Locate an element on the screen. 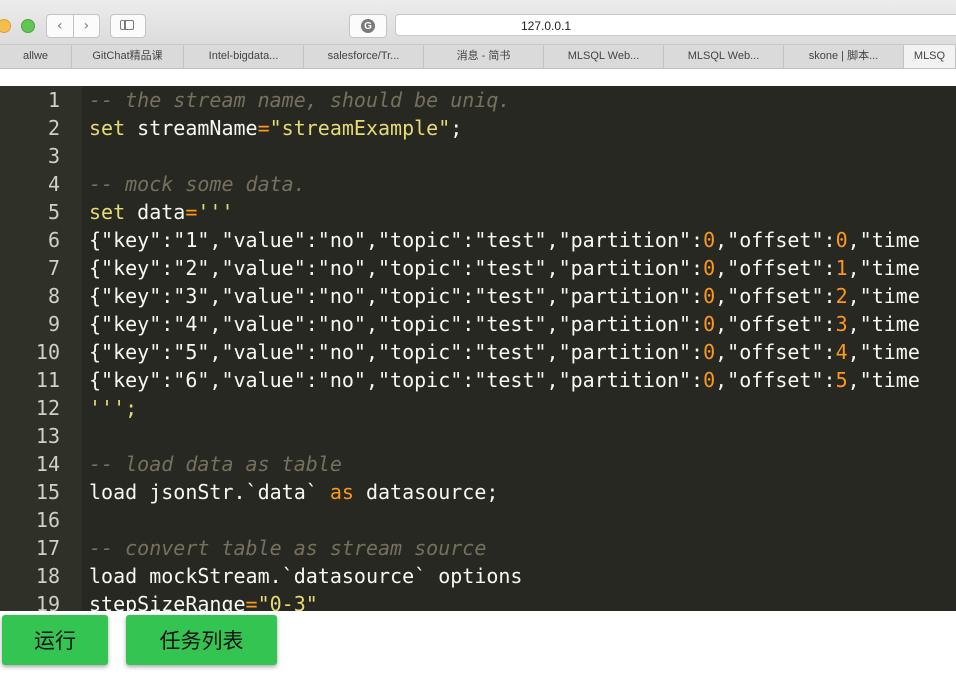 This screenshot has width=956, height=698. code-token: as is located at coordinates (341, 492).